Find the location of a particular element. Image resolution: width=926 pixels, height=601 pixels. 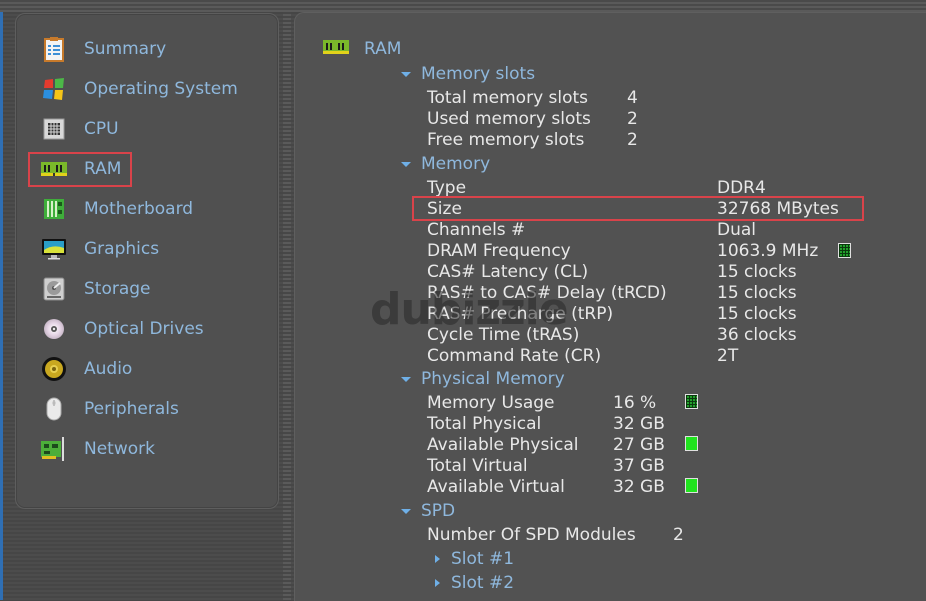

row-value: 2T is located at coordinates (728, 356).